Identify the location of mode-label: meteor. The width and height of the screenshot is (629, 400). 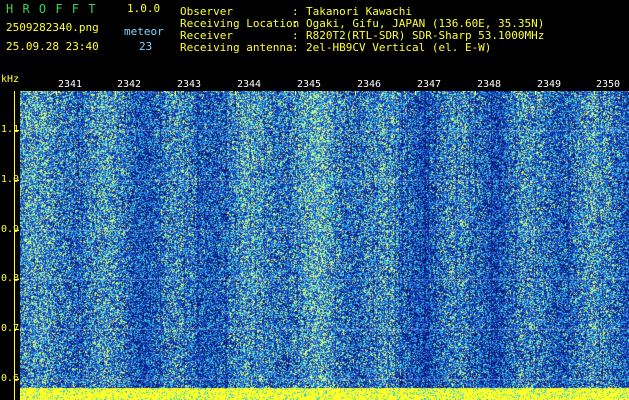
(144, 31).